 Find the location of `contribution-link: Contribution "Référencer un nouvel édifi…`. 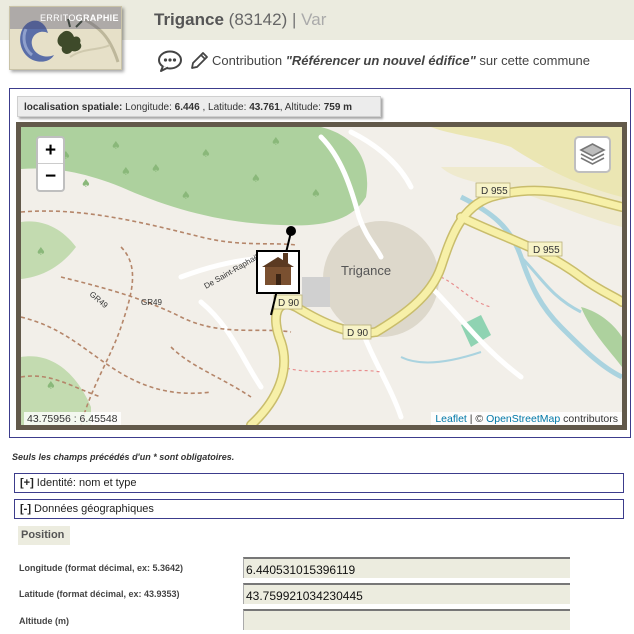

contribution-link: Contribution "Référencer un nouvel édifi… is located at coordinates (401, 60).